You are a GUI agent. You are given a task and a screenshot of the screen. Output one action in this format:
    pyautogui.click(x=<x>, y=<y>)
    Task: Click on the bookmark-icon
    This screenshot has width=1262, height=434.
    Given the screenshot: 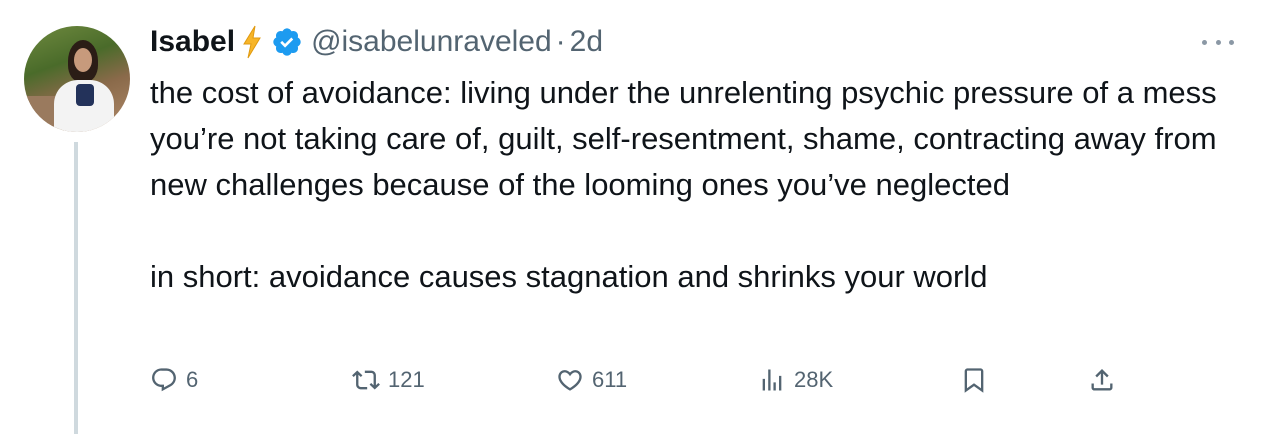 What is the action you would take?
    pyautogui.click(x=974, y=380)
    